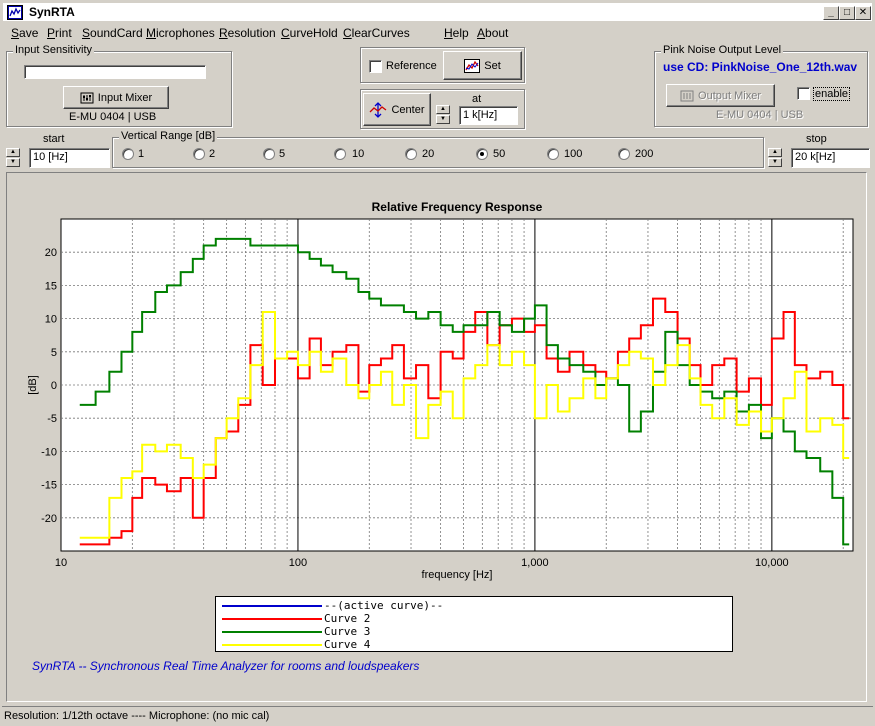 This screenshot has width=875, height=726. I want to click on y-tick-label: -10, so click(49, 452).